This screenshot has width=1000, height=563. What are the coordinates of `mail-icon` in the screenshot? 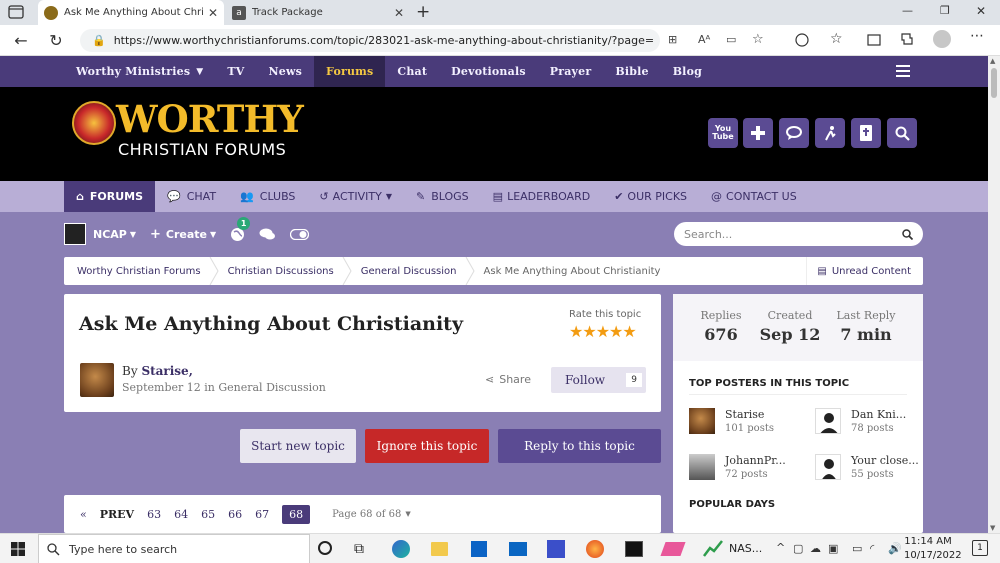 It's located at (518, 549).